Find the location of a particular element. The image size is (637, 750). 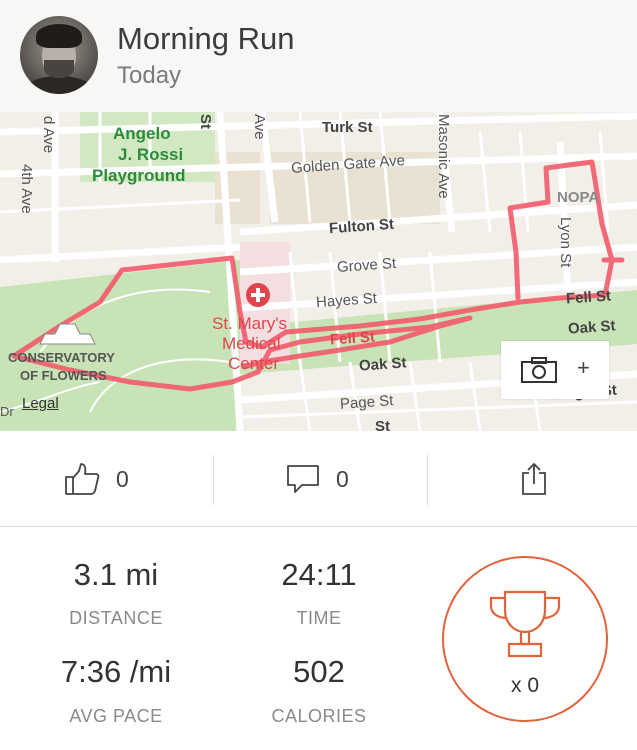

map-legal-link: Legal is located at coordinates (40, 403).